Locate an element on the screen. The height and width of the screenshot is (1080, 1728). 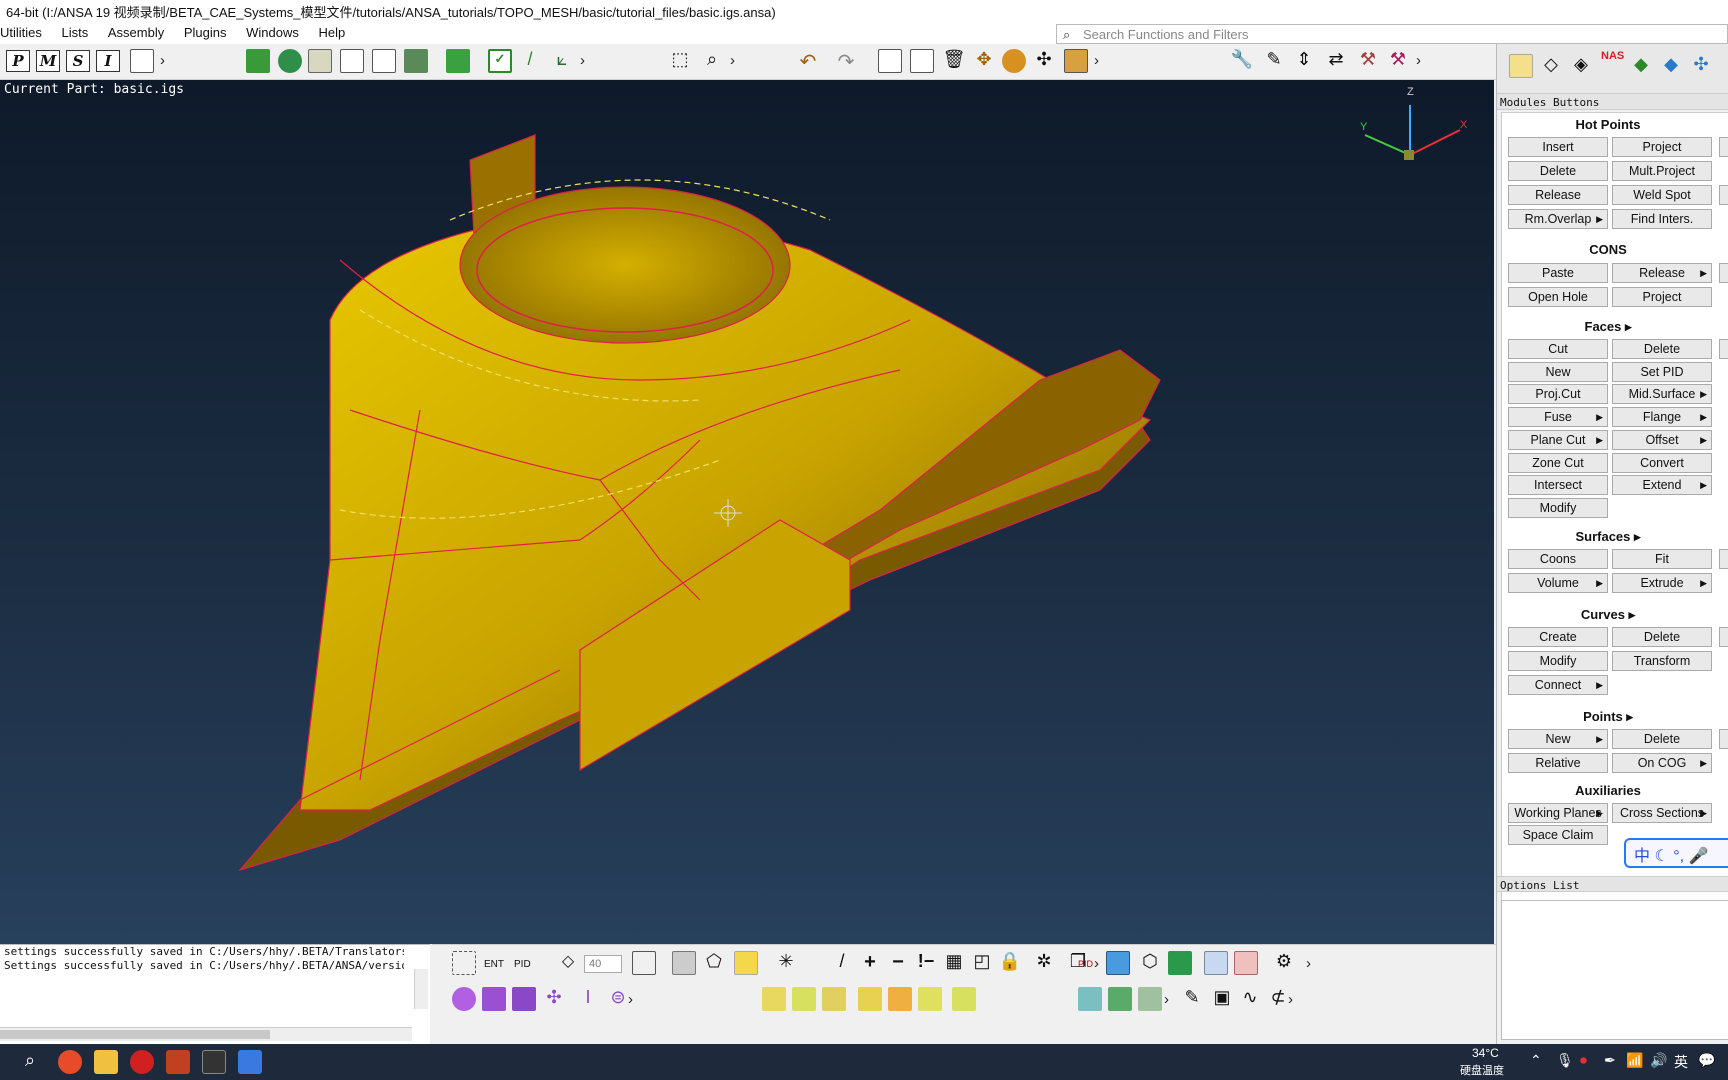
folder-icon is located at coordinates (106, 1062).